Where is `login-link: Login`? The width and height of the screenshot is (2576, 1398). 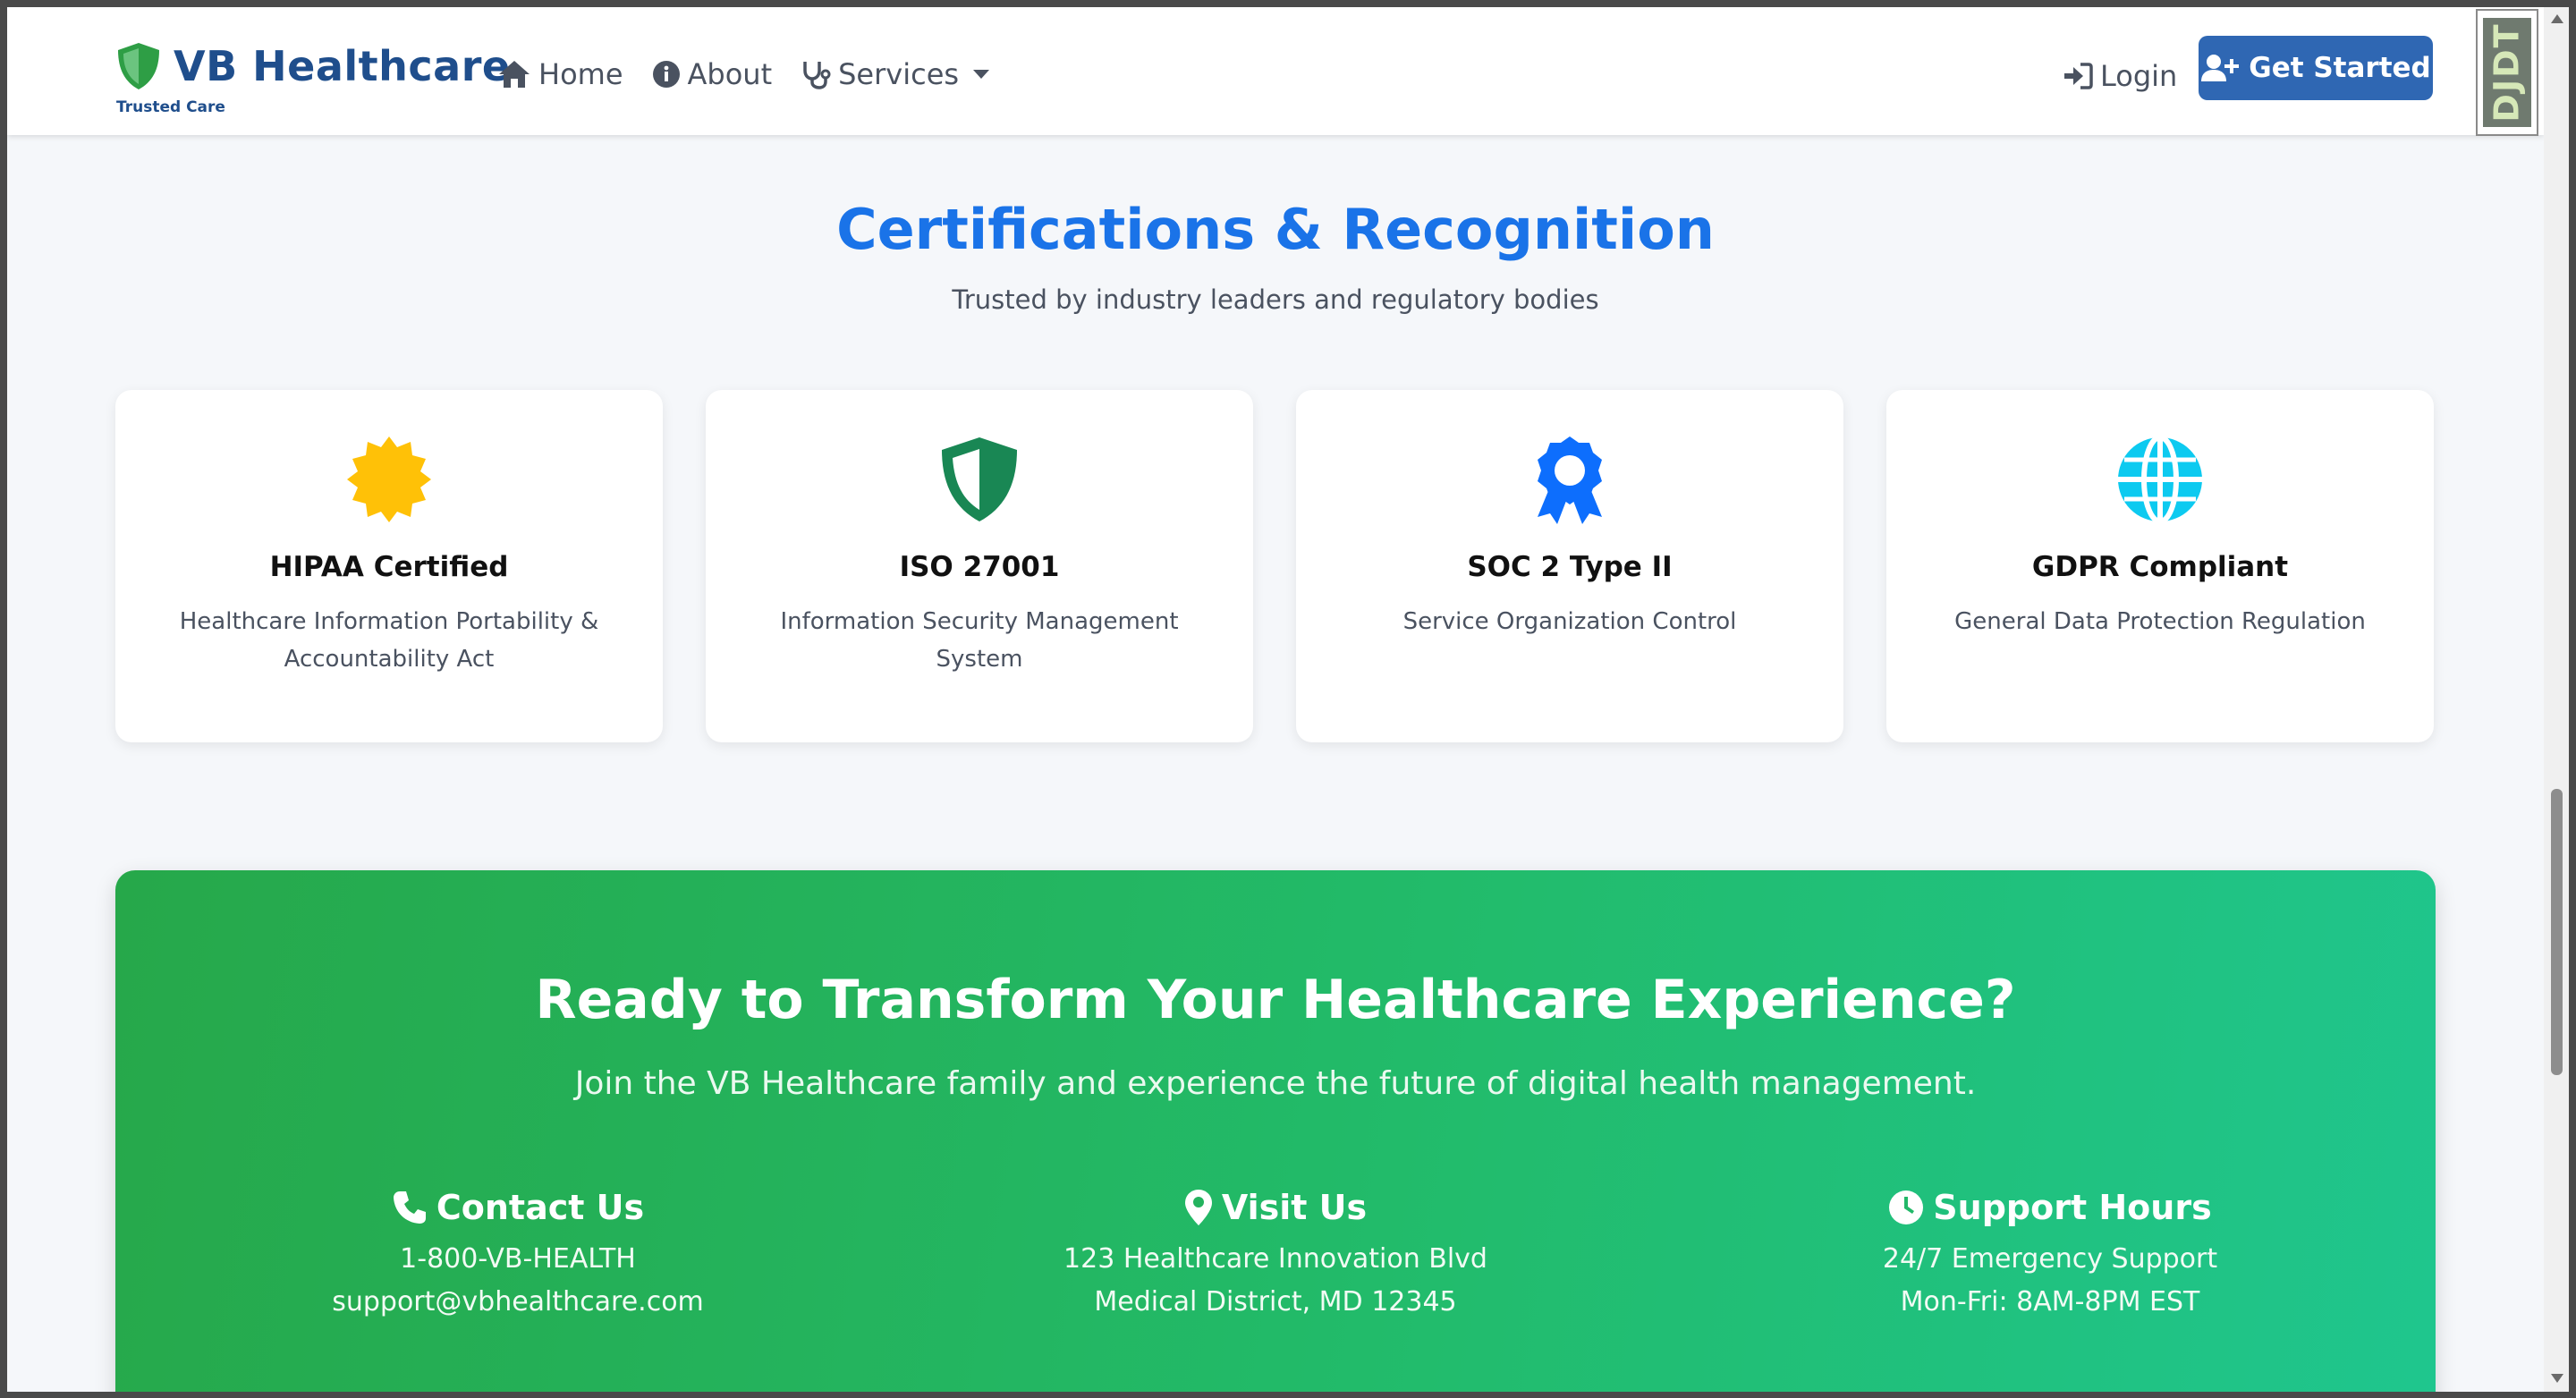
login-link: Login is located at coordinates (2120, 76).